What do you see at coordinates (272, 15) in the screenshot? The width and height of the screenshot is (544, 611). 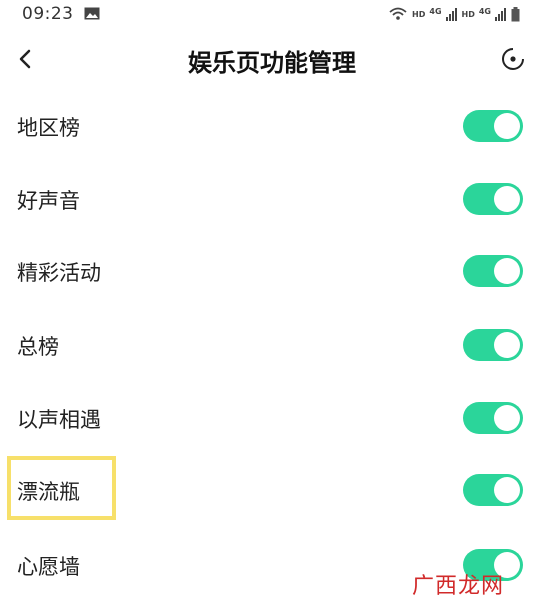 I see `status-bar: 09:23 HD 4G HD 4G` at bounding box center [272, 15].